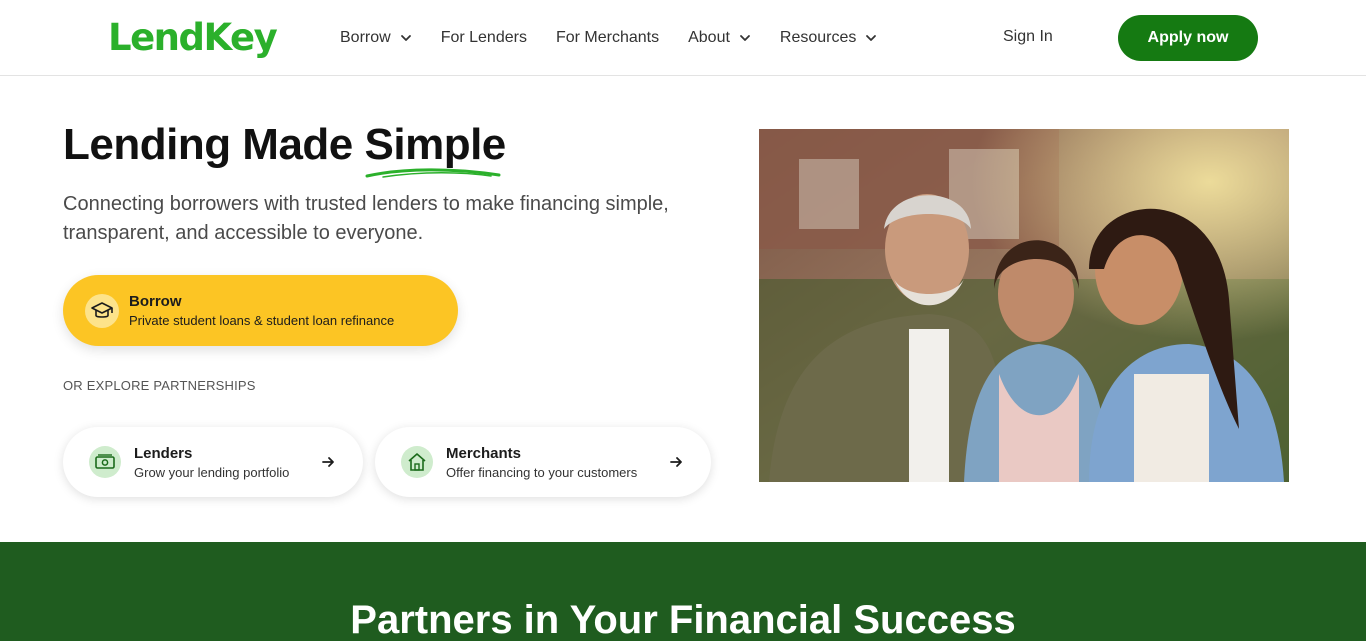  I want to click on explore-partnerships-label: OR EXPLORE PARTNERSHIPS, so click(159, 385).